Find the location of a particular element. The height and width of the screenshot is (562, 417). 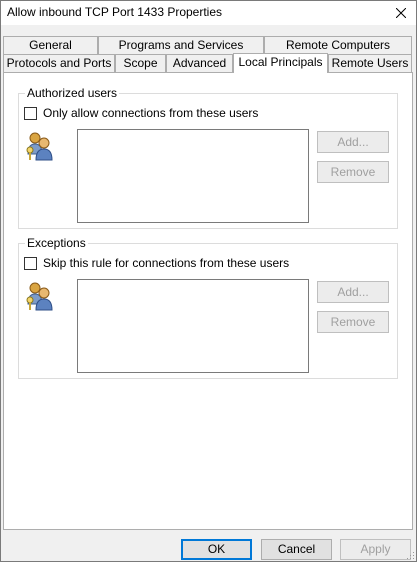

tab-label: Scope is located at coordinates (140, 63).